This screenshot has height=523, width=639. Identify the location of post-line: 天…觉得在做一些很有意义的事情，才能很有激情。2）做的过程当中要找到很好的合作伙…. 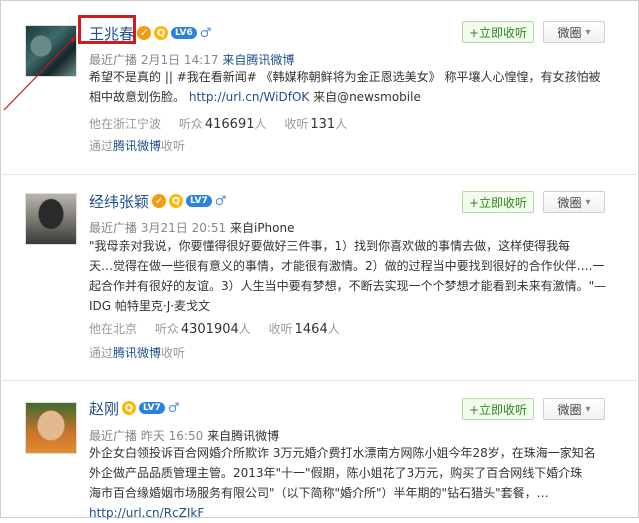
(347, 266).